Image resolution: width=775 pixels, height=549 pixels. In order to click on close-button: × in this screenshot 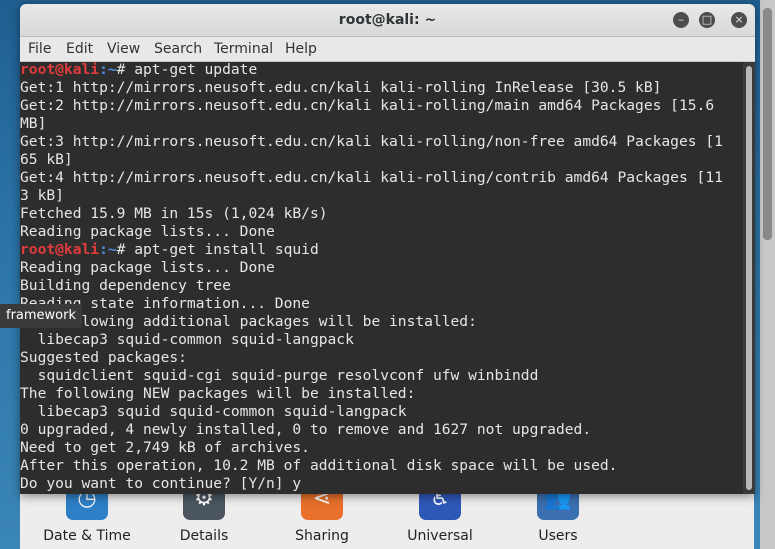, I will do `click(739, 20)`.